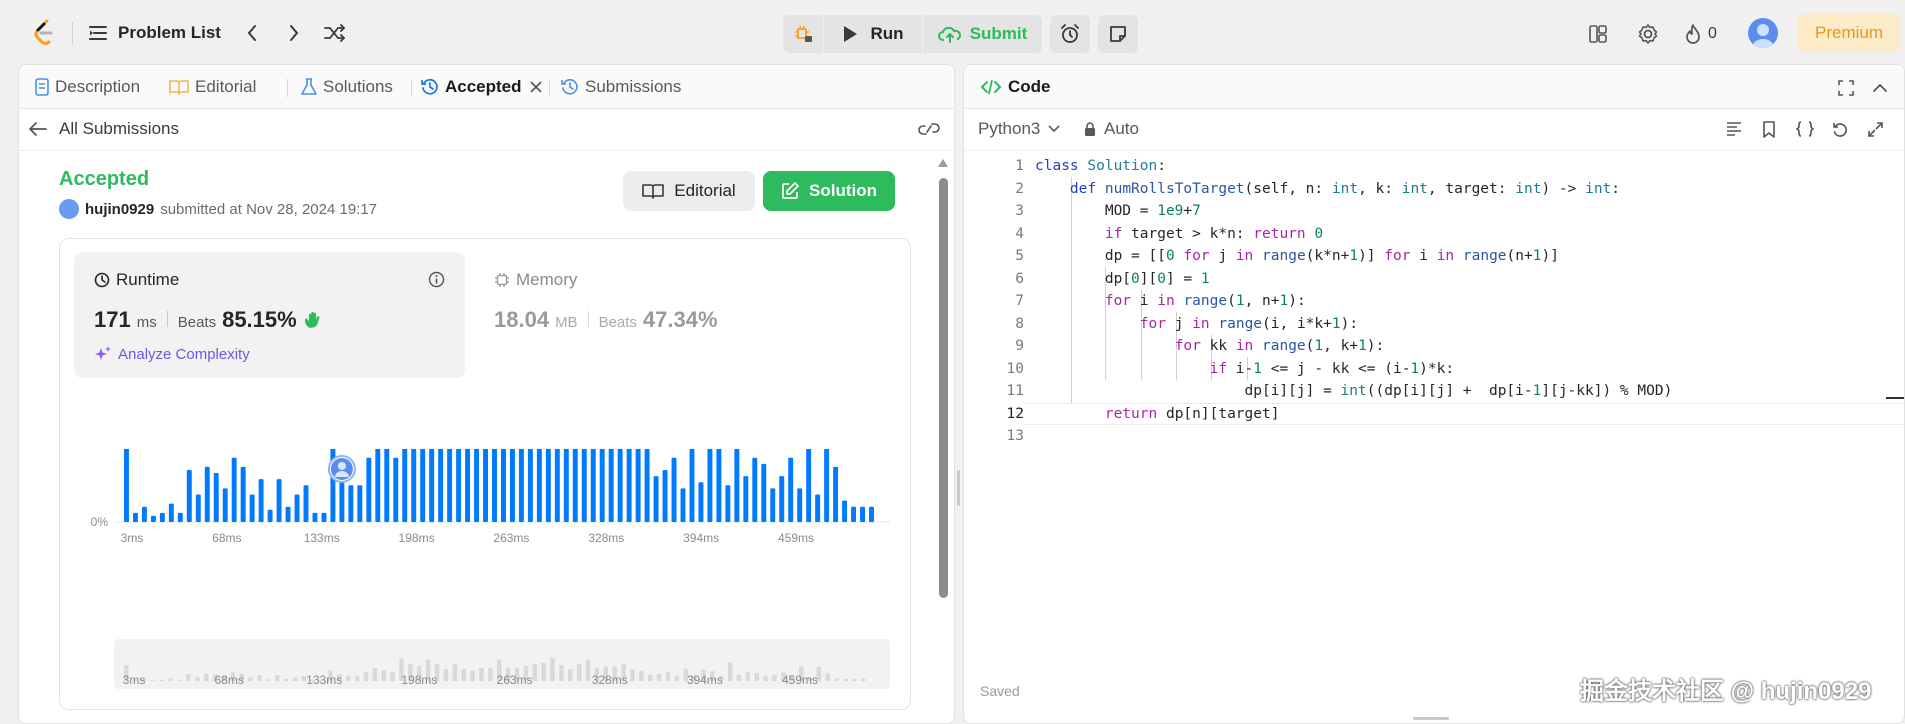 The height and width of the screenshot is (724, 1905). What do you see at coordinates (943, 163) in the screenshot?
I see `scroll-up-arrow` at bounding box center [943, 163].